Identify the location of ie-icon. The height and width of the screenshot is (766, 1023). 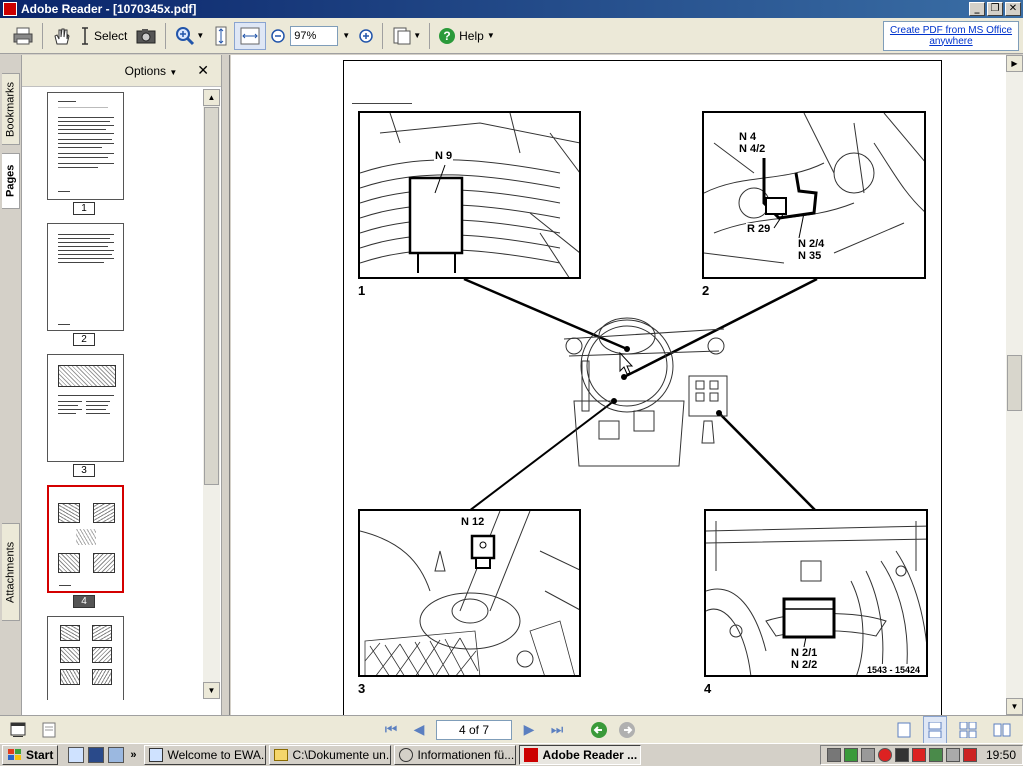
(156, 755).